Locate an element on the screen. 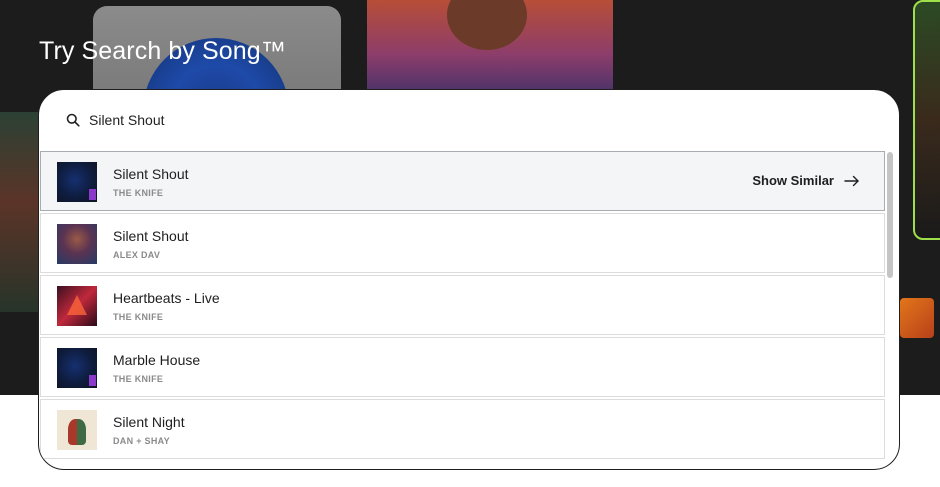 The image size is (940, 487). album-art-right is located at coordinates (926, 120).